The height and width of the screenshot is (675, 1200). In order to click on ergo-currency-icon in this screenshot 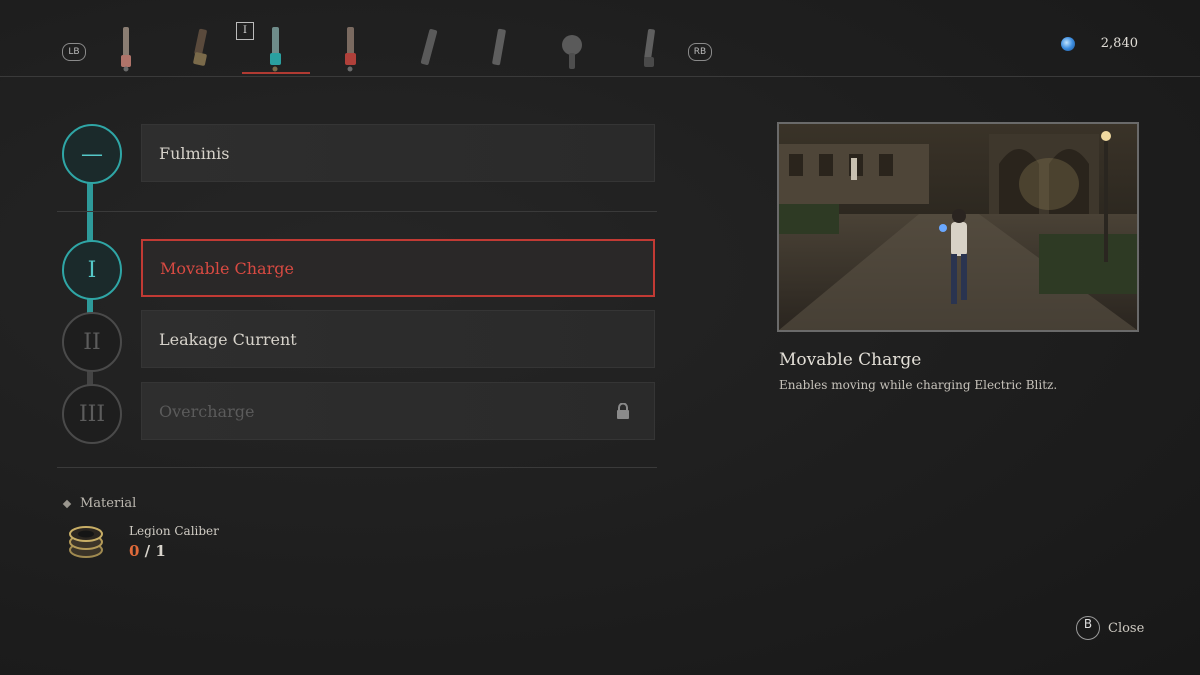, I will do `click(1067, 43)`.